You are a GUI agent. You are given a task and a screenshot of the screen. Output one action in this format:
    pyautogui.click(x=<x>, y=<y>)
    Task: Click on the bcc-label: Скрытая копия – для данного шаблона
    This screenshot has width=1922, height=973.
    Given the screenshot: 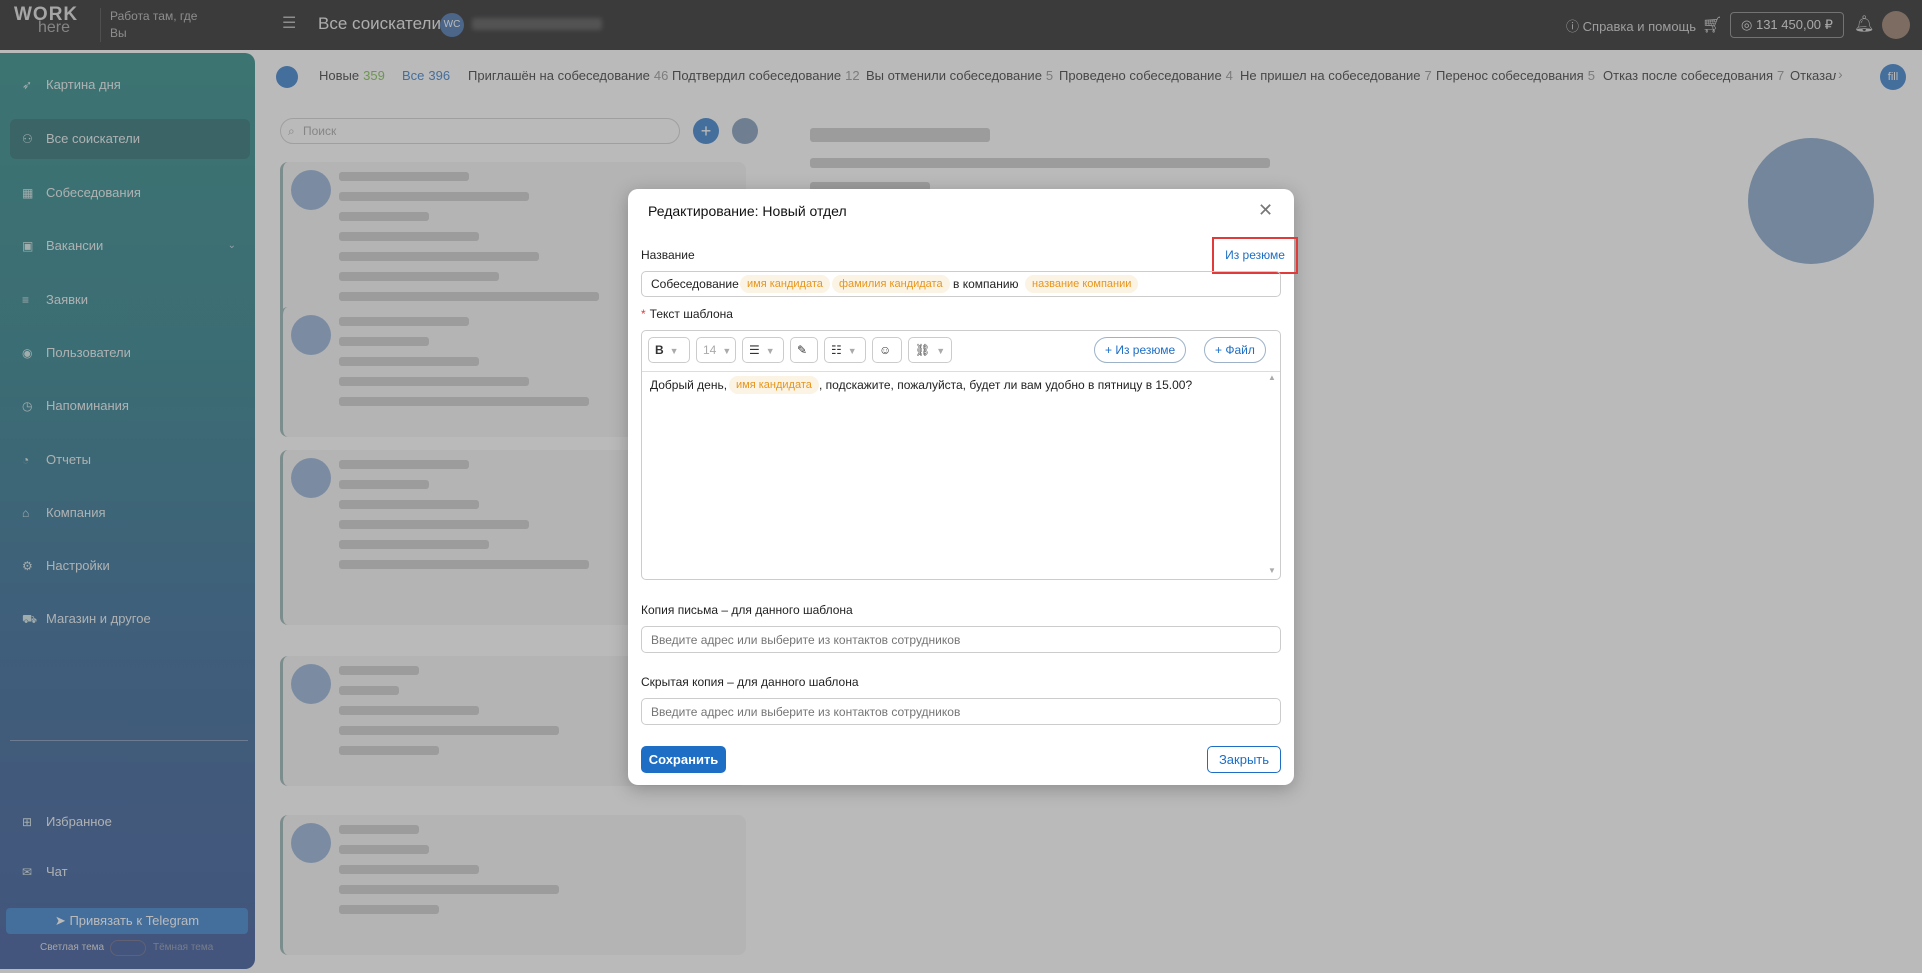 What is the action you would take?
    pyautogui.click(x=750, y=682)
    